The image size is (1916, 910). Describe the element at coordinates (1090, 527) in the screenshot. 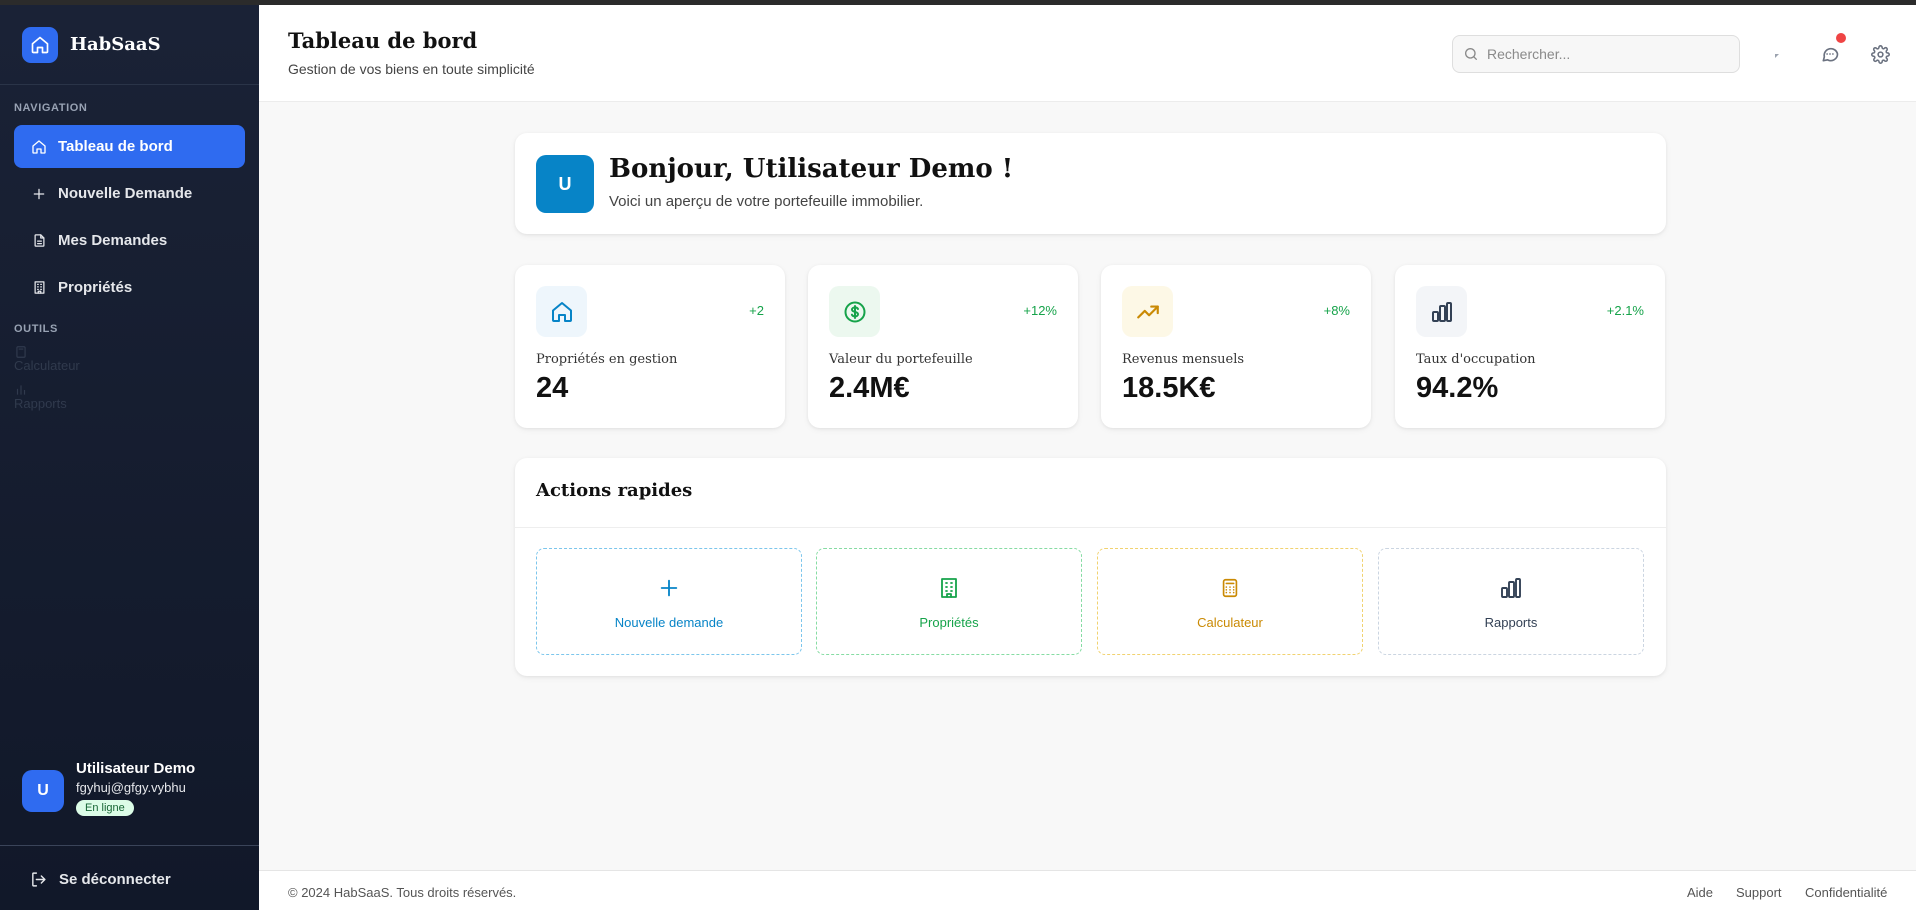

I see `divider` at that location.